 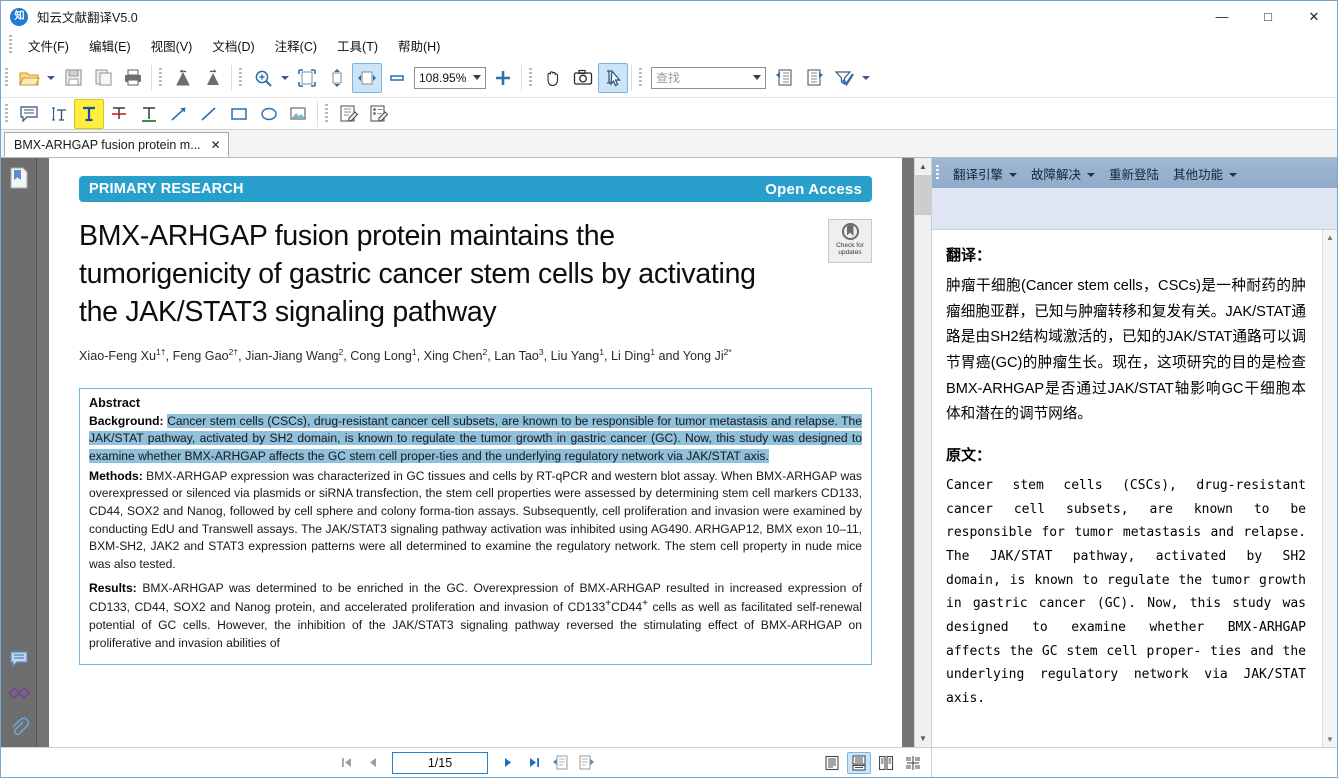 What do you see at coordinates (183, 78) in the screenshot?
I see `rotate-left-icon` at bounding box center [183, 78].